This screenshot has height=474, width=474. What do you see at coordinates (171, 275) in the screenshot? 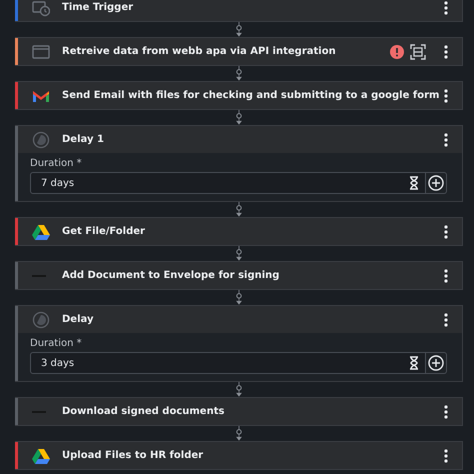
I see `step-title: Add Document to Envelope for signing` at bounding box center [171, 275].